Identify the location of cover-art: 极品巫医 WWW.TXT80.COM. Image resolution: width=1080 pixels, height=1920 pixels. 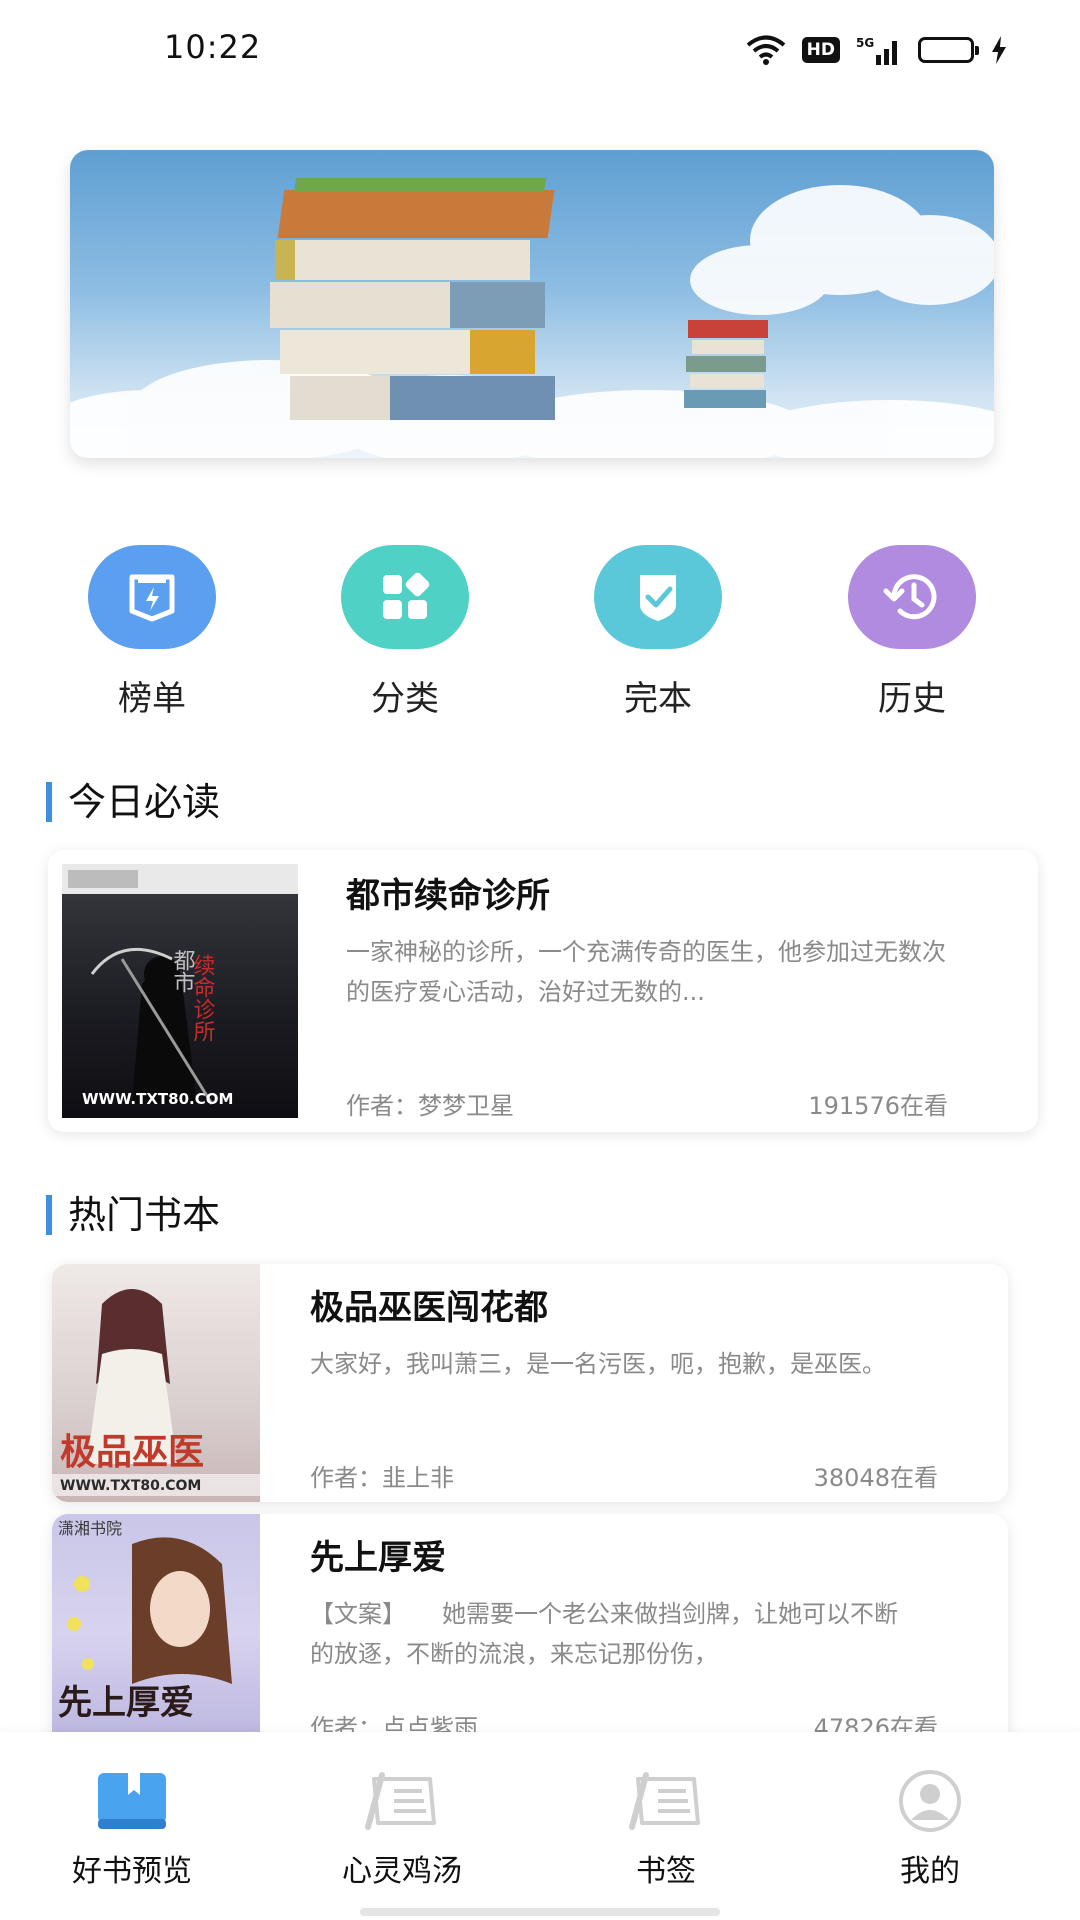
(156, 1392).